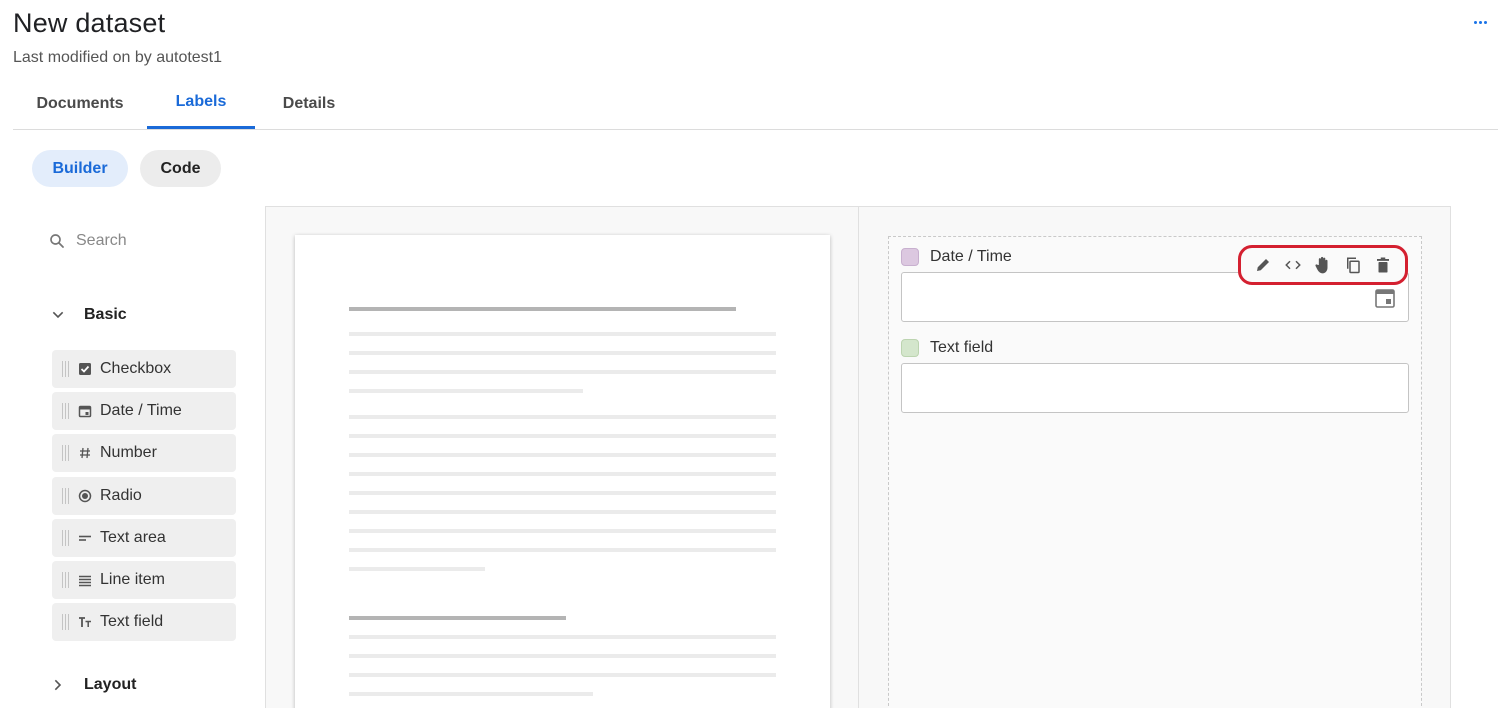 This screenshot has height=708, width=1506. Describe the element at coordinates (85, 580) in the screenshot. I see `line-item-icon` at that location.